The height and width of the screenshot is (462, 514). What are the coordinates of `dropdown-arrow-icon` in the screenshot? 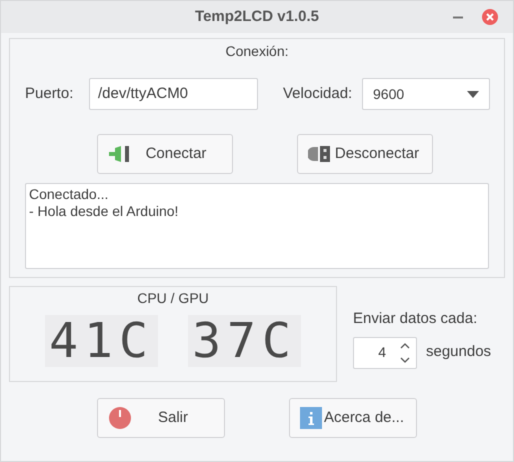 It's located at (473, 94).